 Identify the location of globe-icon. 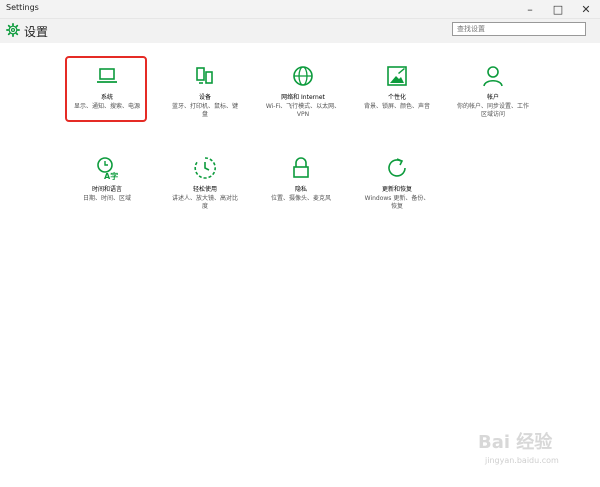
(303, 76).